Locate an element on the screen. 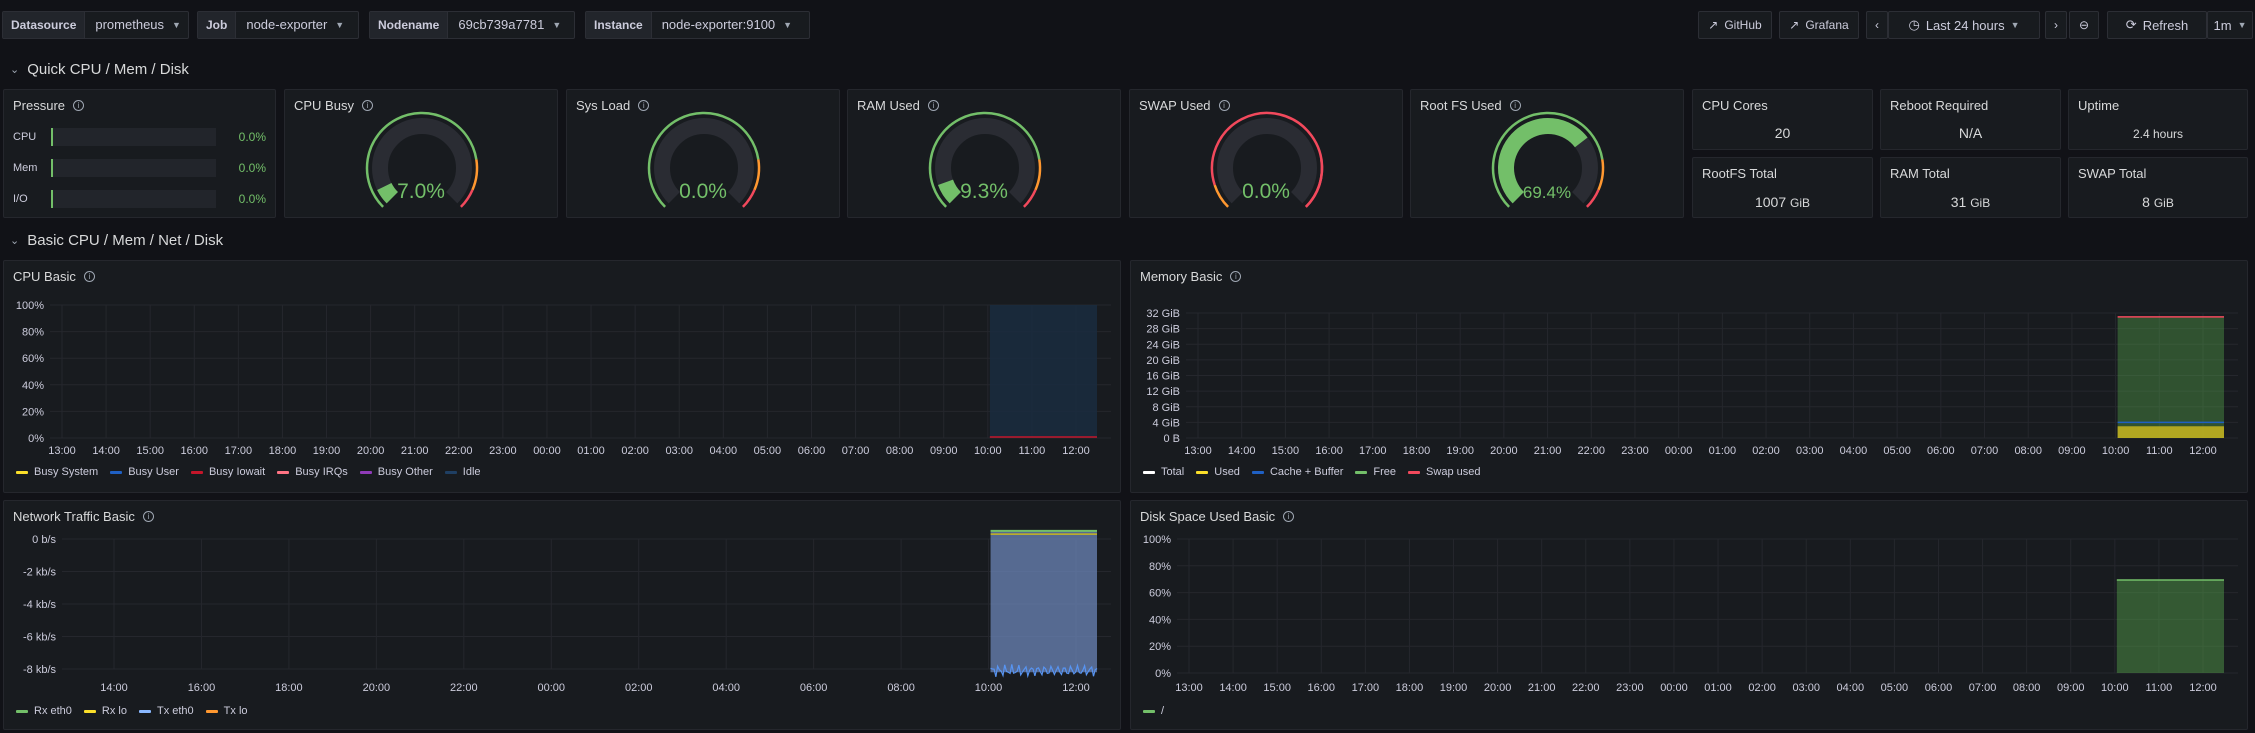 This screenshot has width=2255, height=733. legend-item: Swap used is located at coordinates (1444, 472).